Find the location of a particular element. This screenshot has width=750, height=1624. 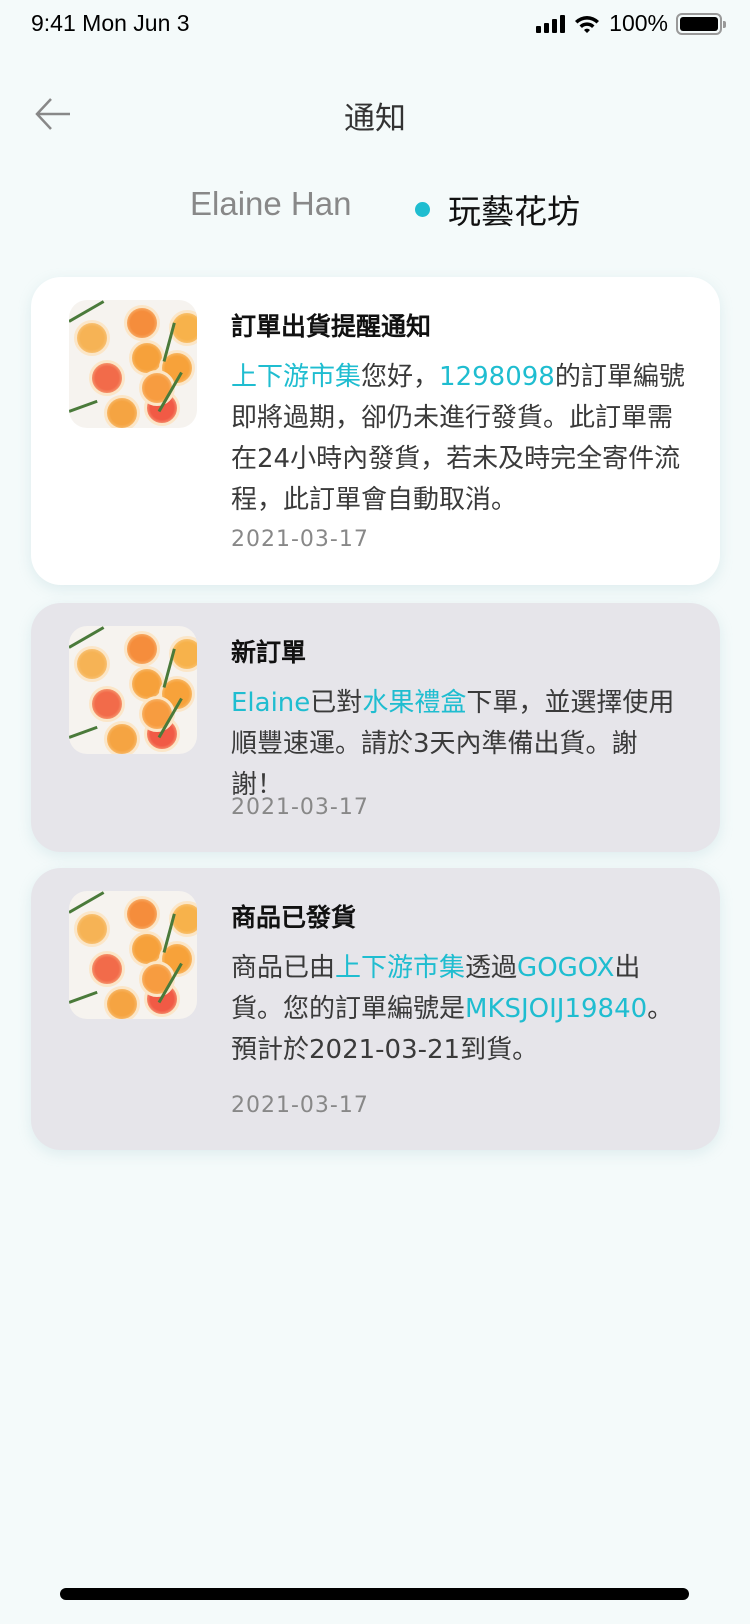

notification-title: 商品已發貨 is located at coordinates (294, 917).